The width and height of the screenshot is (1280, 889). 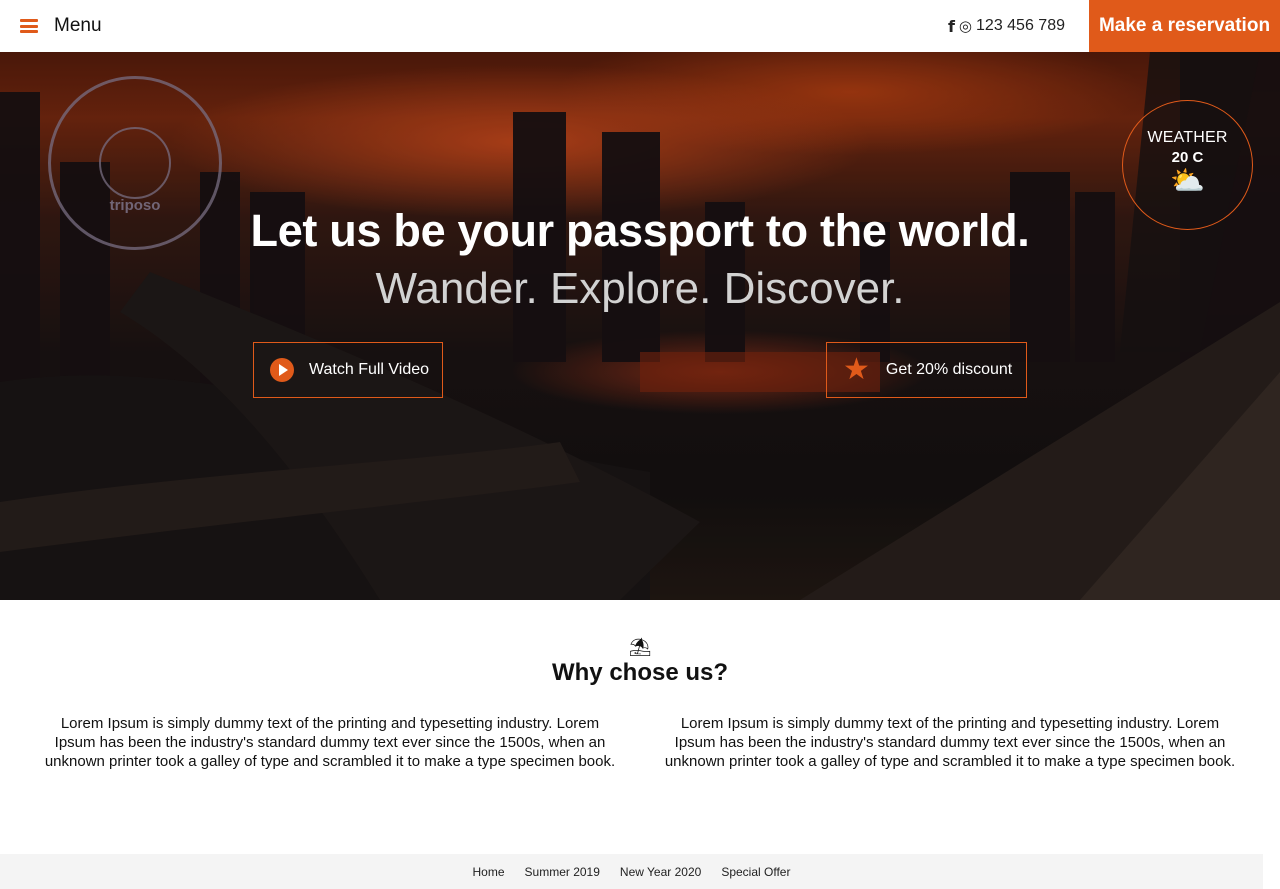 What do you see at coordinates (1184, 26) in the screenshot?
I see `make-reservation-button: Make a reservation` at bounding box center [1184, 26].